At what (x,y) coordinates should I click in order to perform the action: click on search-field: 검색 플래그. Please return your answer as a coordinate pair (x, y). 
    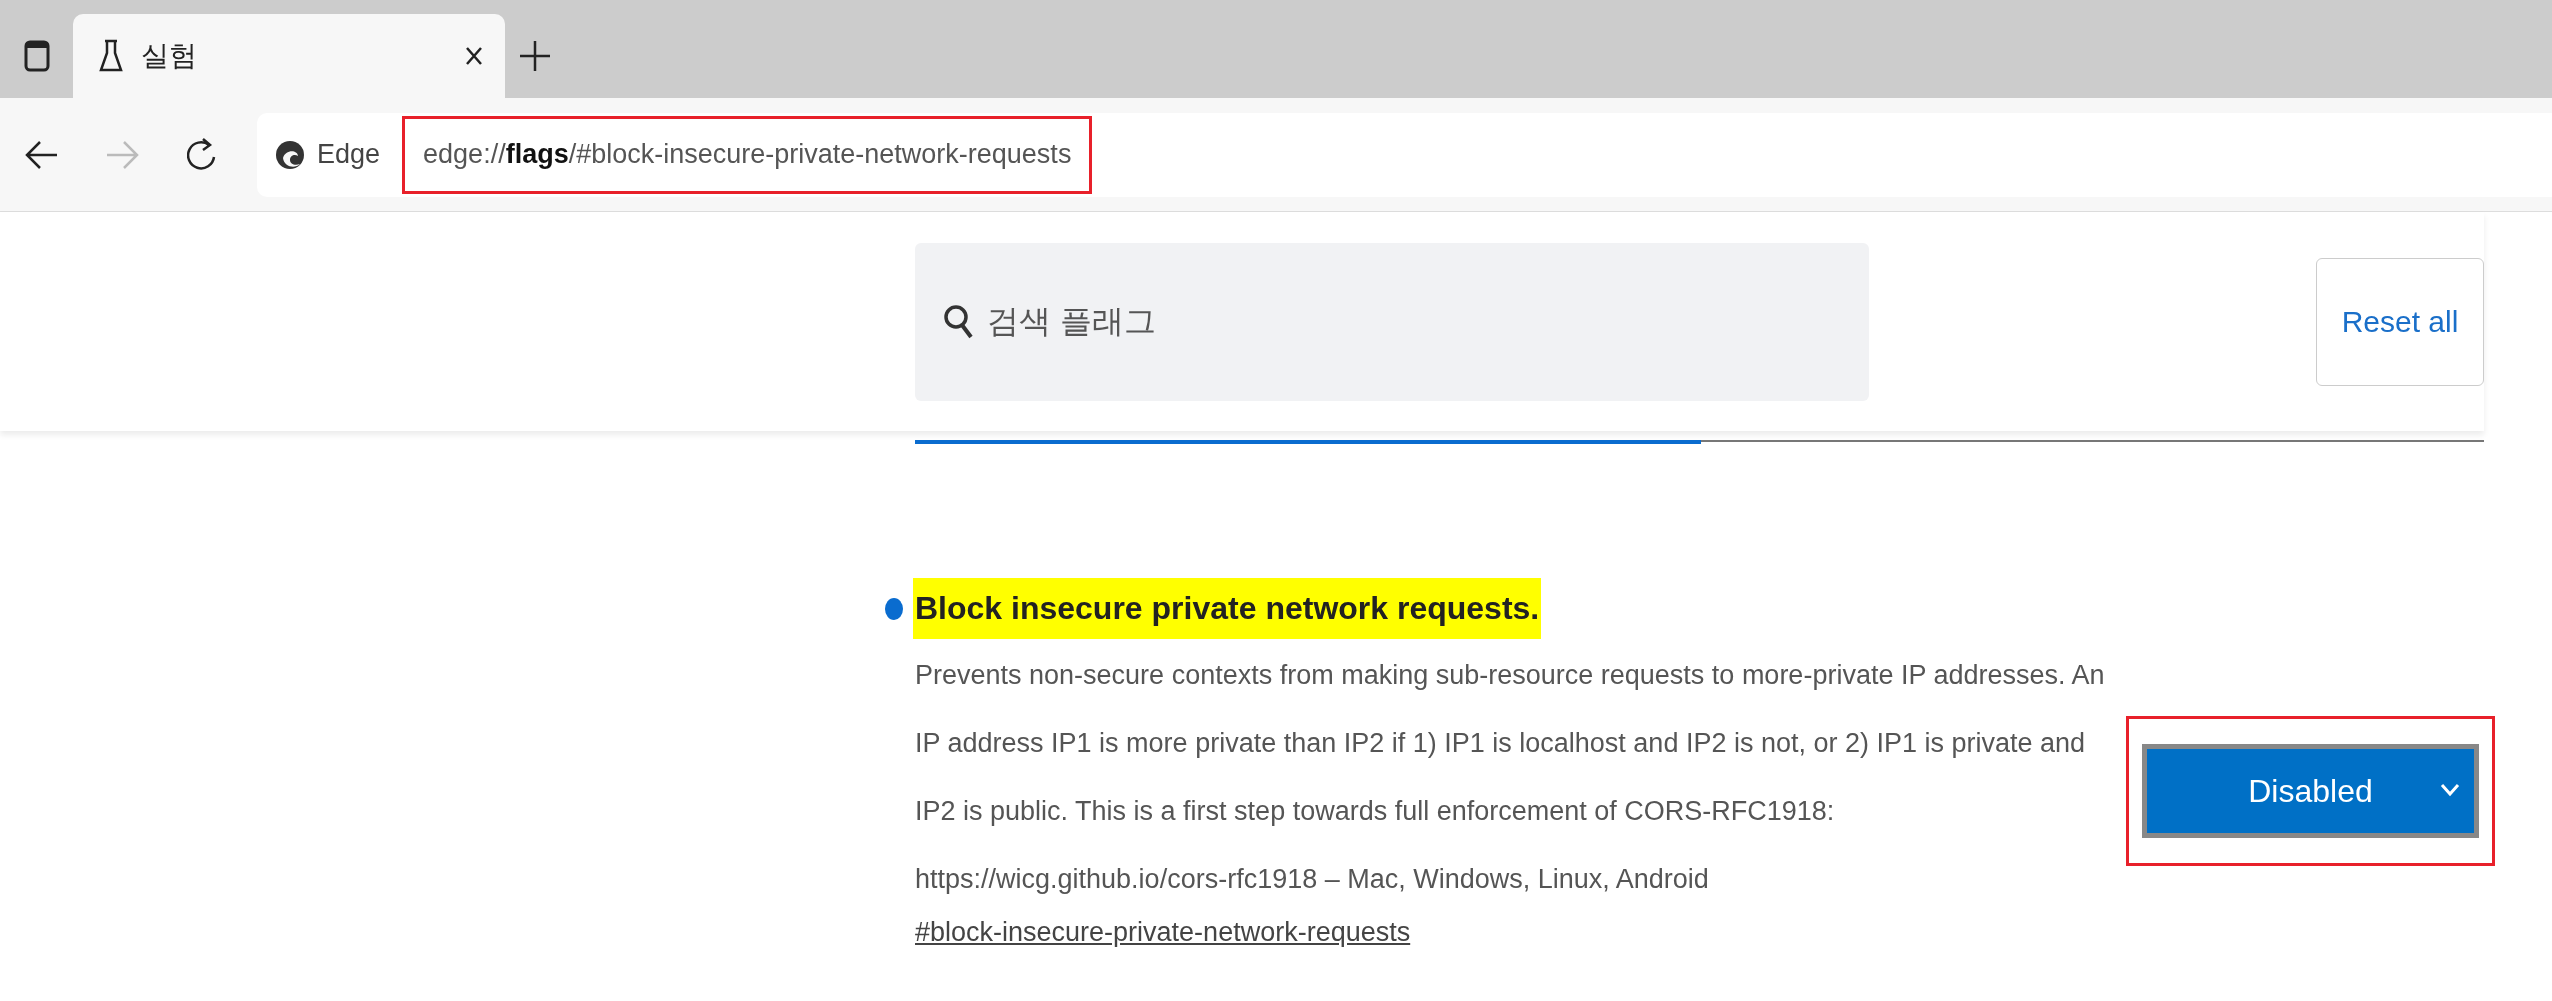
    Looking at the image, I should click on (1392, 321).